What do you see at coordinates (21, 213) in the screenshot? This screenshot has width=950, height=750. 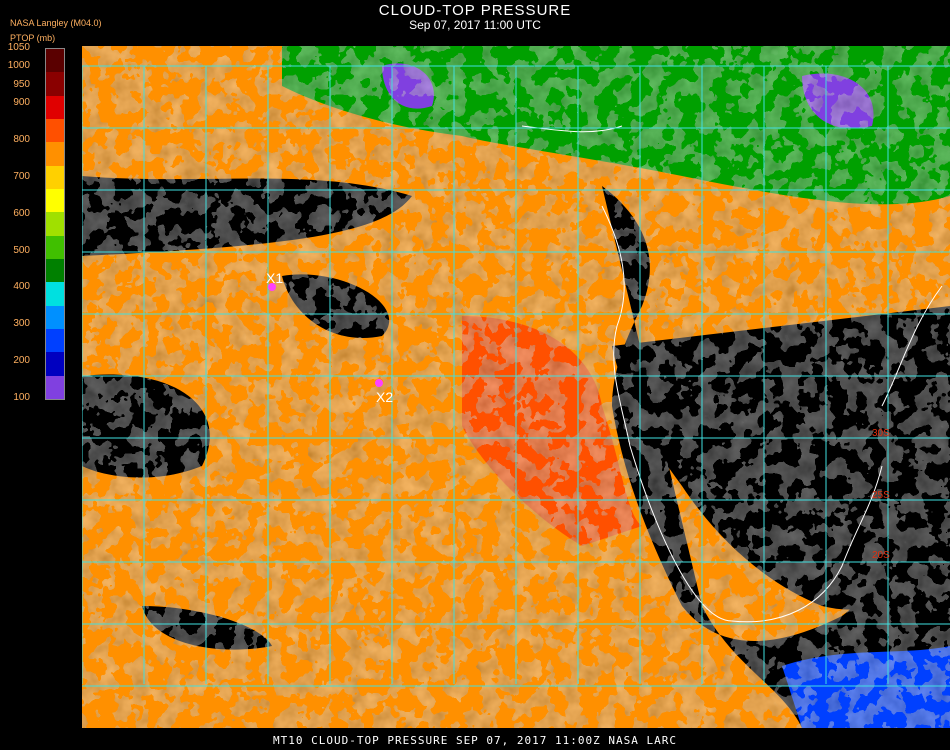 I see `legend-tick-label: 600` at bounding box center [21, 213].